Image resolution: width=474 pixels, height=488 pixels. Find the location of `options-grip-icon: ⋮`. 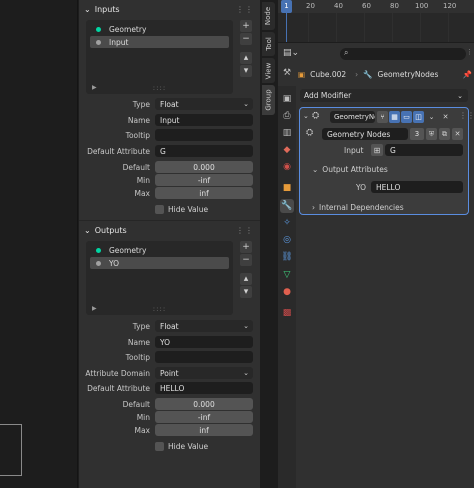

options-grip-icon: ⋮ is located at coordinates (469, 54).